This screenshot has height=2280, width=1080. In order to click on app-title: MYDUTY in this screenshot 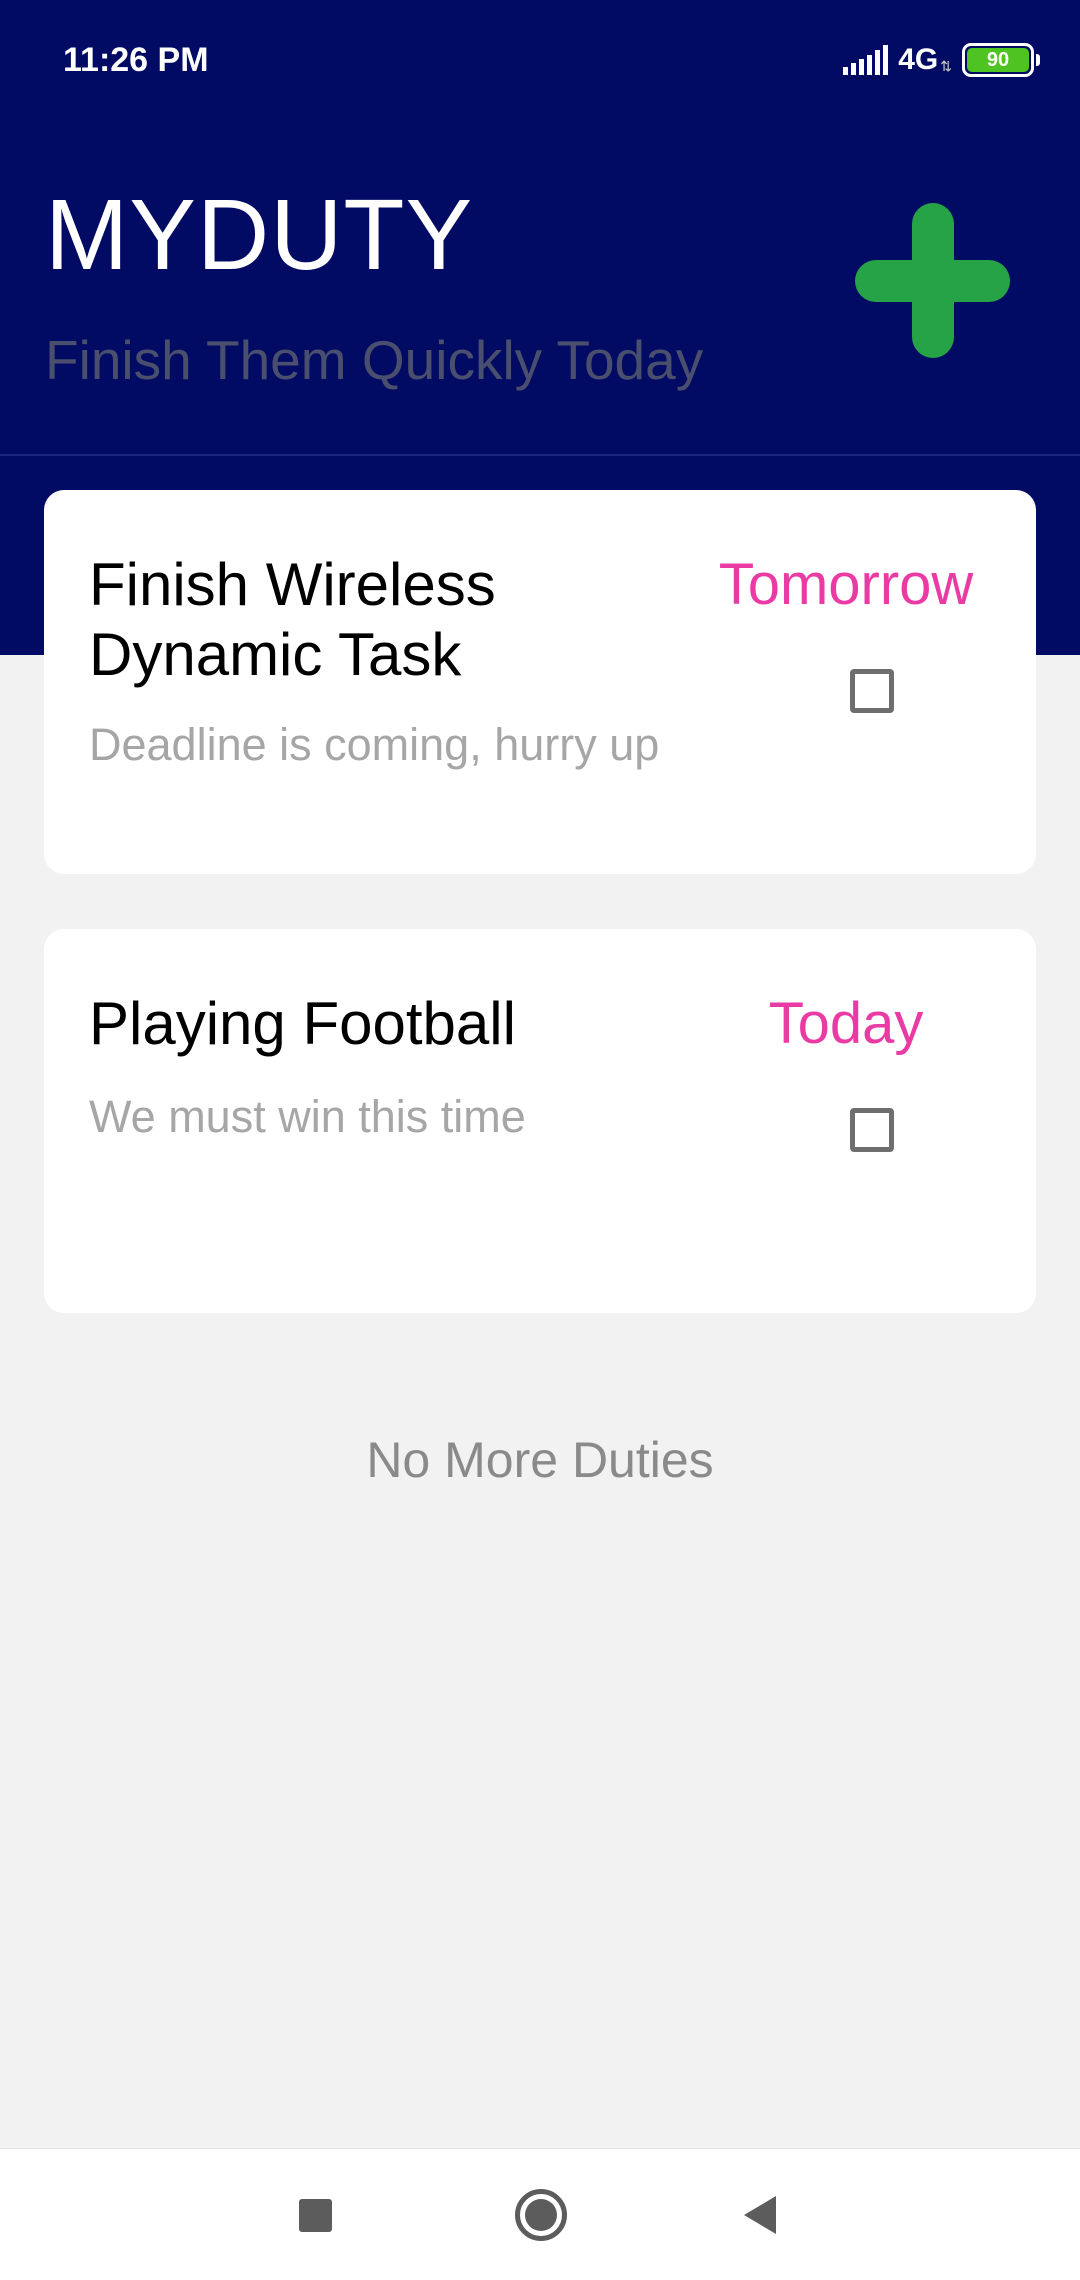, I will do `click(259, 235)`.